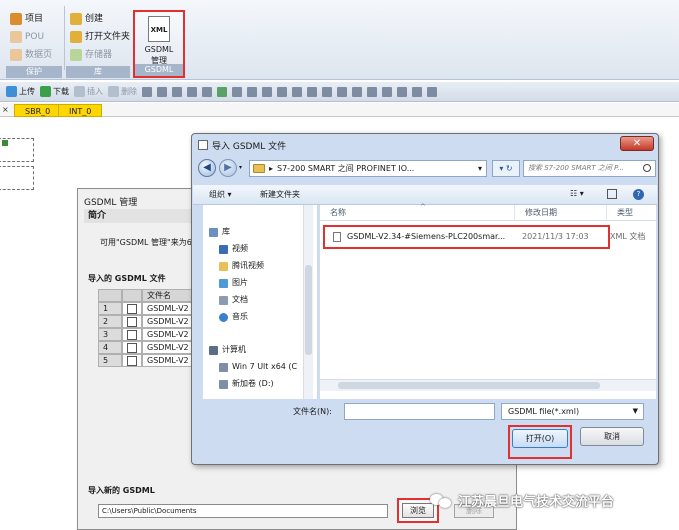 The image size is (679, 530). What do you see at coordinates (132, 295) in the screenshot?
I see `header-cell` at bounding box center [132, 295].